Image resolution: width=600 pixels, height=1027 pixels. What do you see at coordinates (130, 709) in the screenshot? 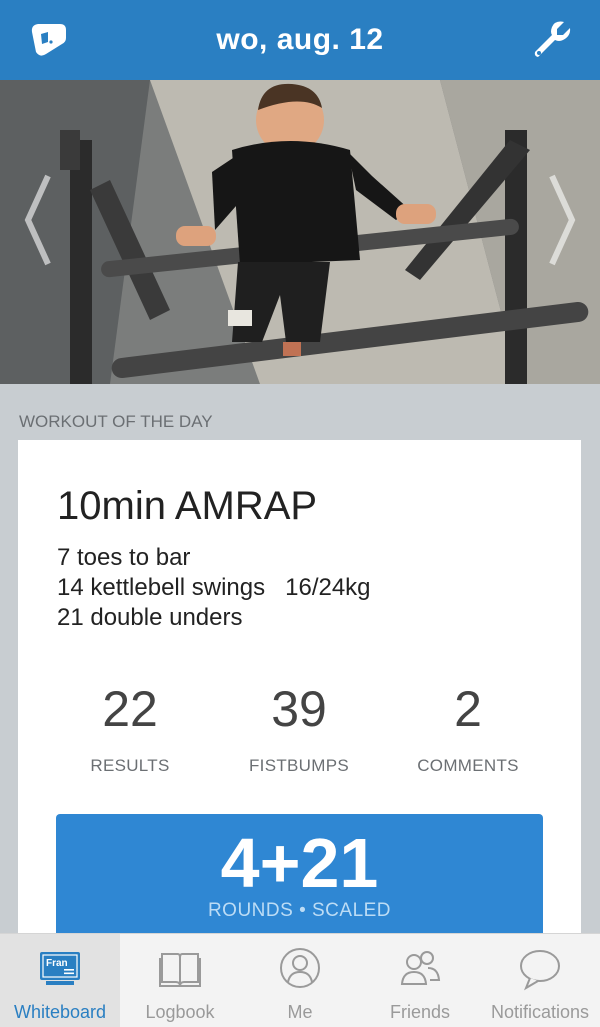
I see `stat-value: 22` at bounding box center [130, 709].